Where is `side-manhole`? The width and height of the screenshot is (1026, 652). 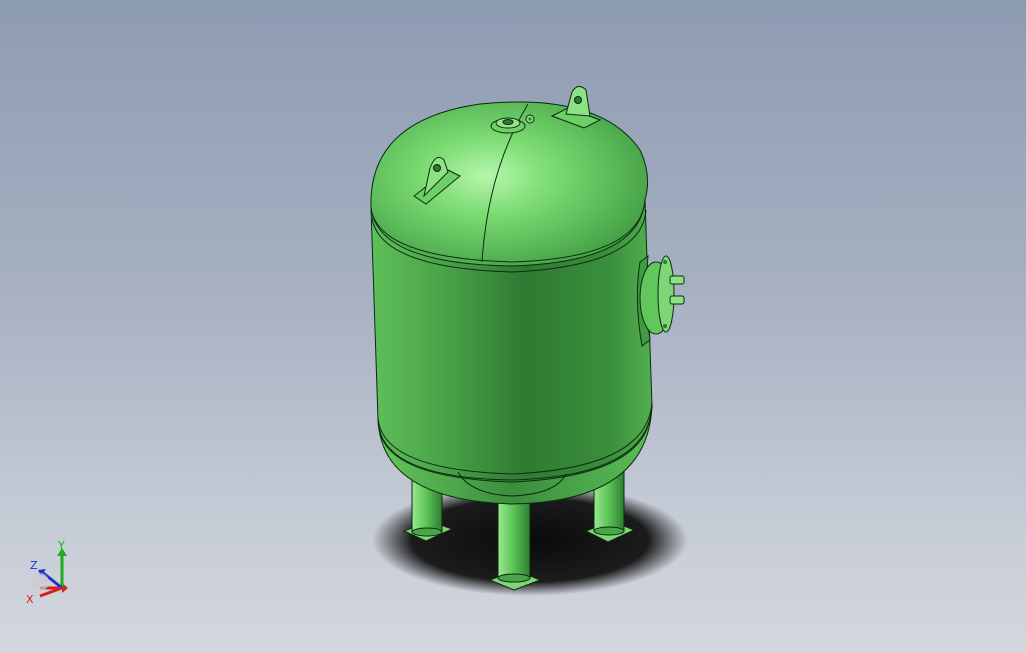 side-manhole is located at coordinates (660, 300).